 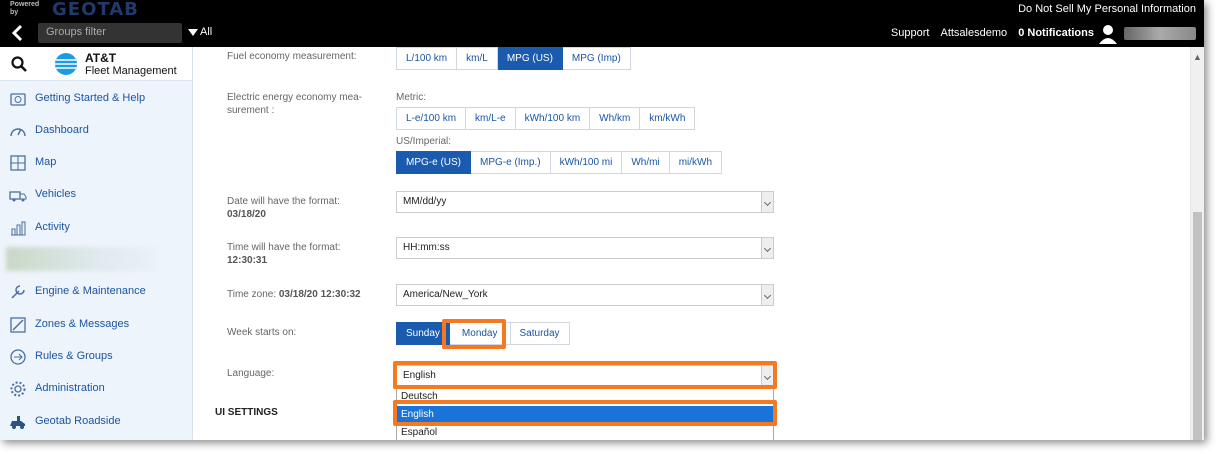 I want to click on sidebar-item-administration: Administration, so click(x=96, y=388).